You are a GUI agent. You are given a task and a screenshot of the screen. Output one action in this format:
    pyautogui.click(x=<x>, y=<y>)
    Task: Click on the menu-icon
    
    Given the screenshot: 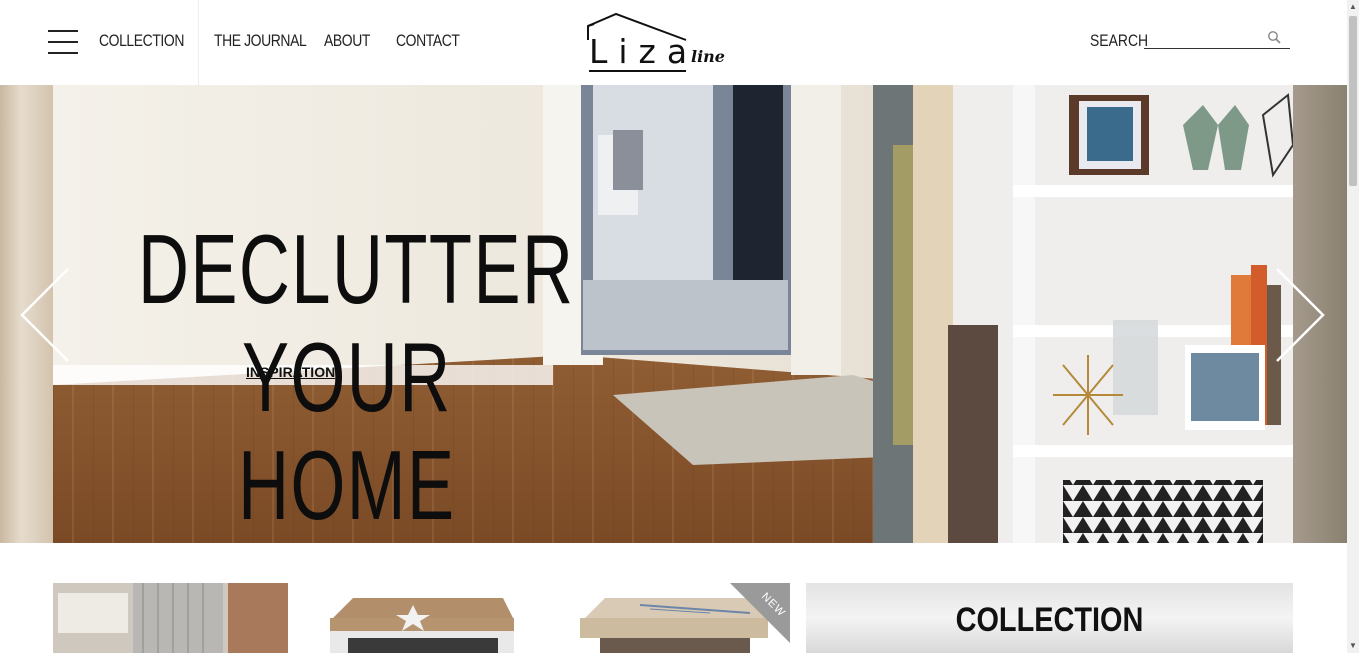 What is the action you would take?
    pyautogui.click(x=63, y=42)
    